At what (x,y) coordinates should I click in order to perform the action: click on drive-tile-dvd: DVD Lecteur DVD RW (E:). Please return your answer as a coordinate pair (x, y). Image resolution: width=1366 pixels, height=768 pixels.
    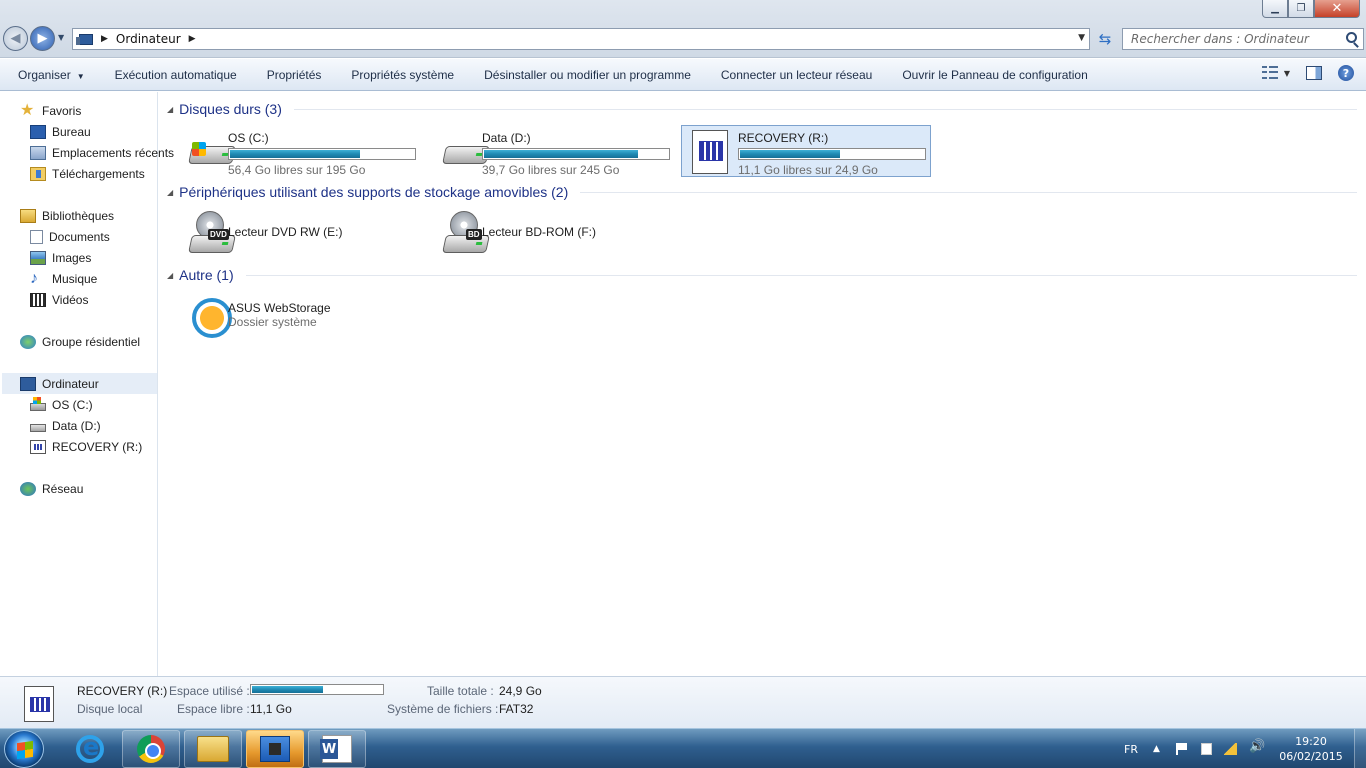
    Looking at the image, I should click on (297, 235).